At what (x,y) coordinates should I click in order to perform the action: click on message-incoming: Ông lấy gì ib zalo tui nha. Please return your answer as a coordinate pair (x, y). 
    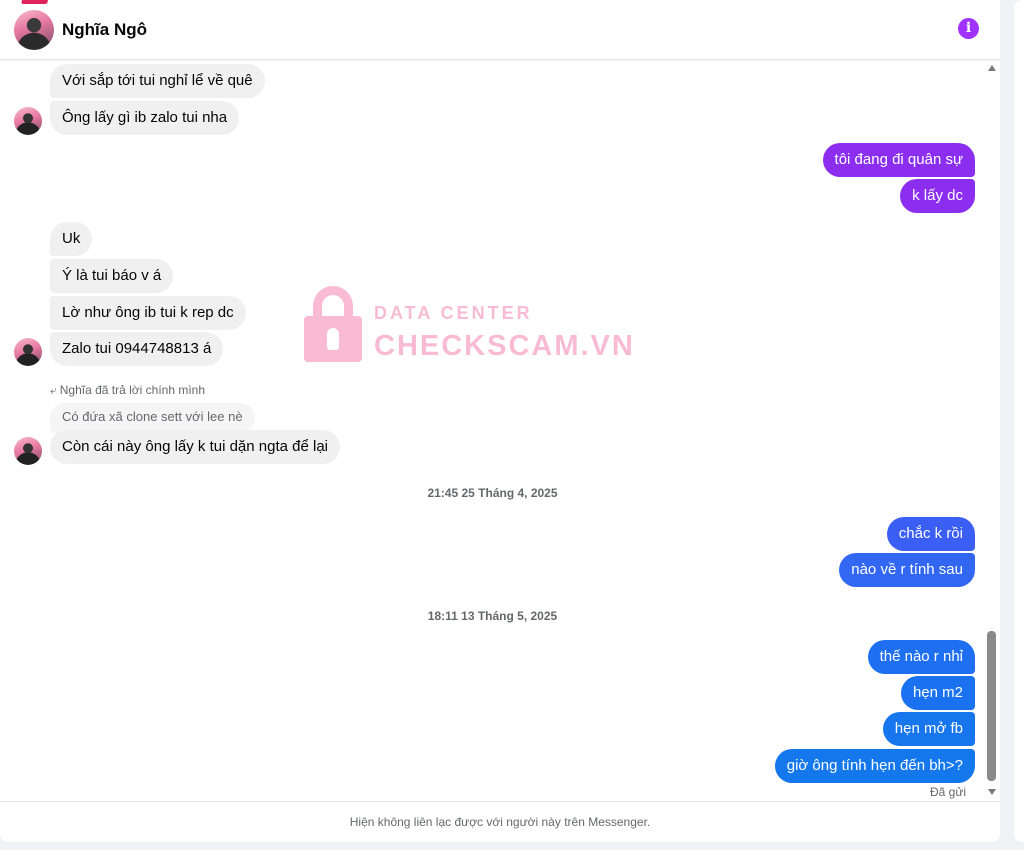
    Looking at the image, I should click on (145, 118).